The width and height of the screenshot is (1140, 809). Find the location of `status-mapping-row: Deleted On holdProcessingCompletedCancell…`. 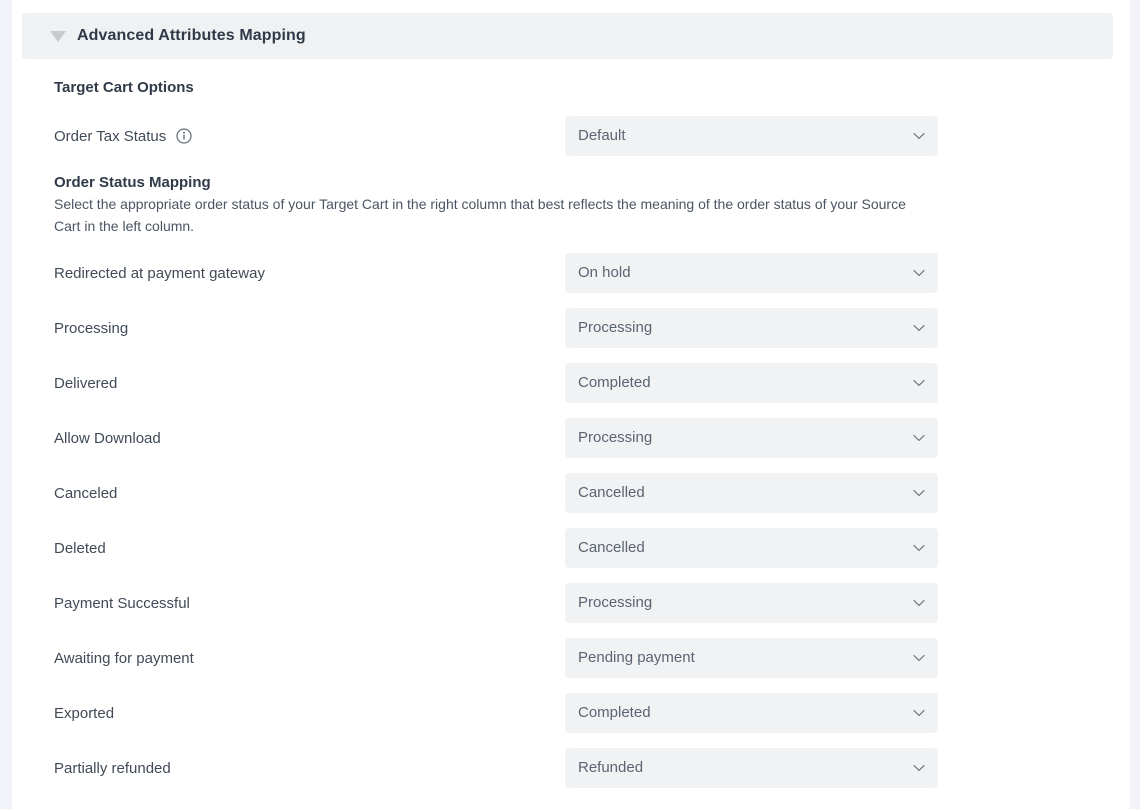

status-mapping-row: Deleted On holdProcessingCompletedCancell… is located at coordinates (571, 548).